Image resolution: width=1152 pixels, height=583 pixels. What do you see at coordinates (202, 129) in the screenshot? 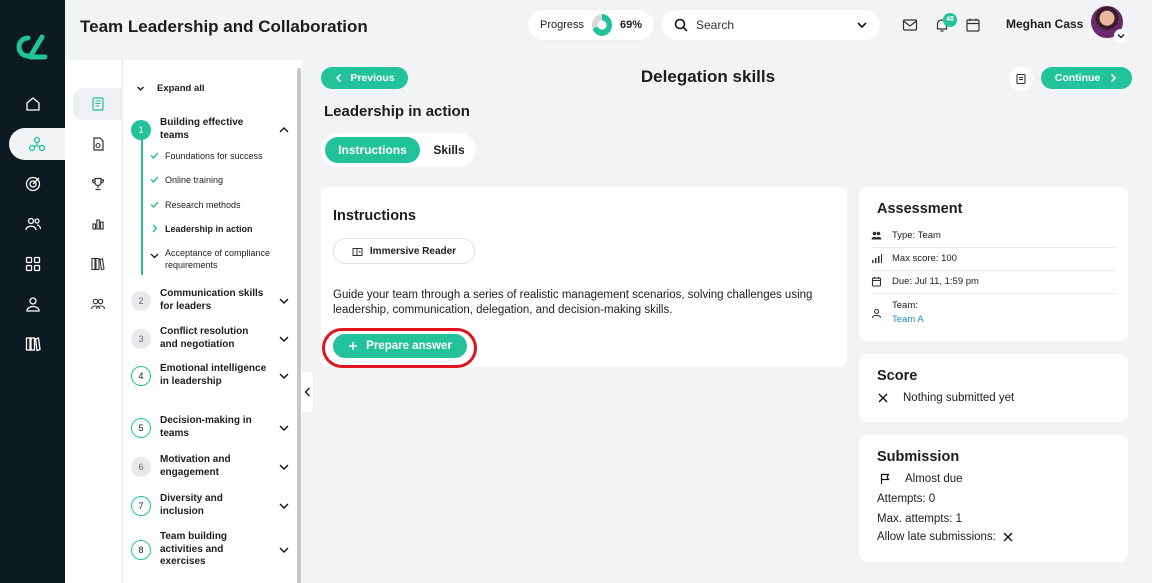
I see `module-name: Building effective teams` at bounding box center [202, 129].